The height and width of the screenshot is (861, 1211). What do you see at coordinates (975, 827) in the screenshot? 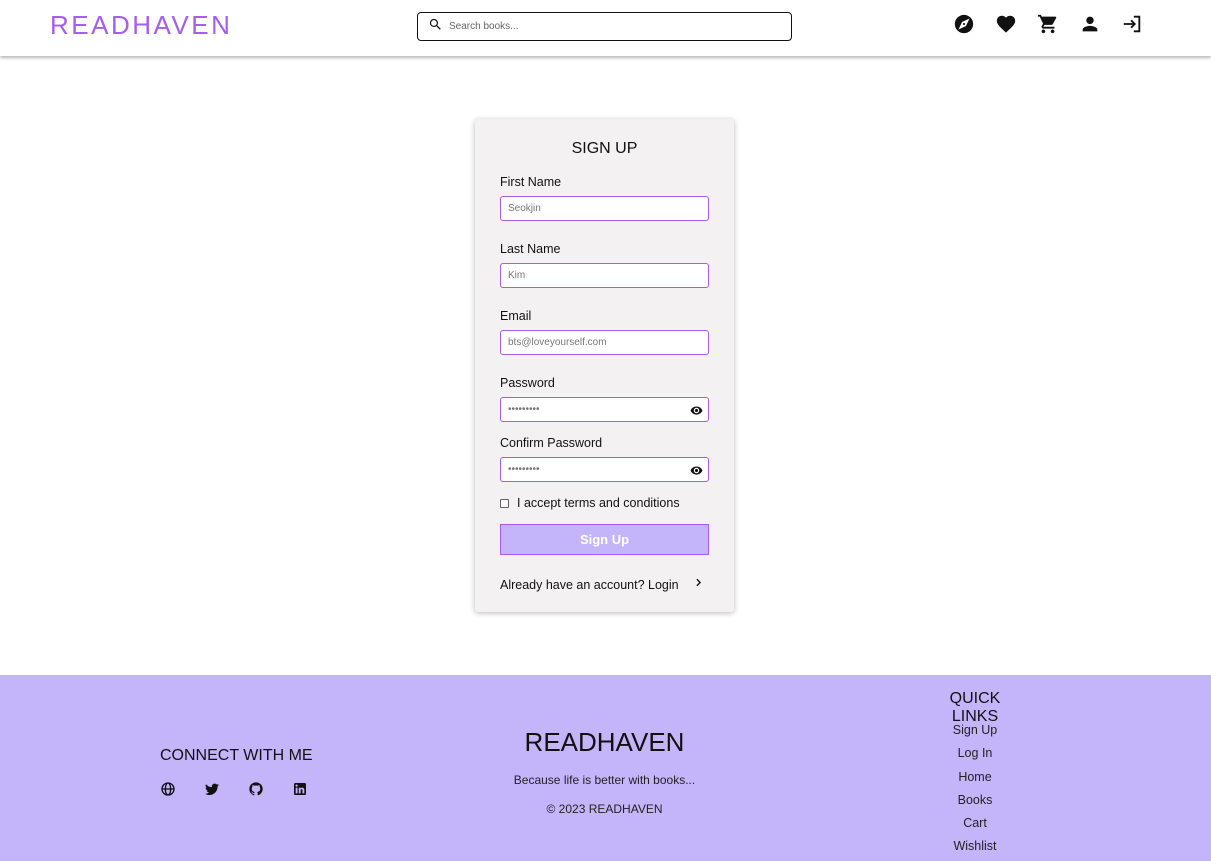
I see `quick-link-cart: Cart` at bounding box center [975, 827].